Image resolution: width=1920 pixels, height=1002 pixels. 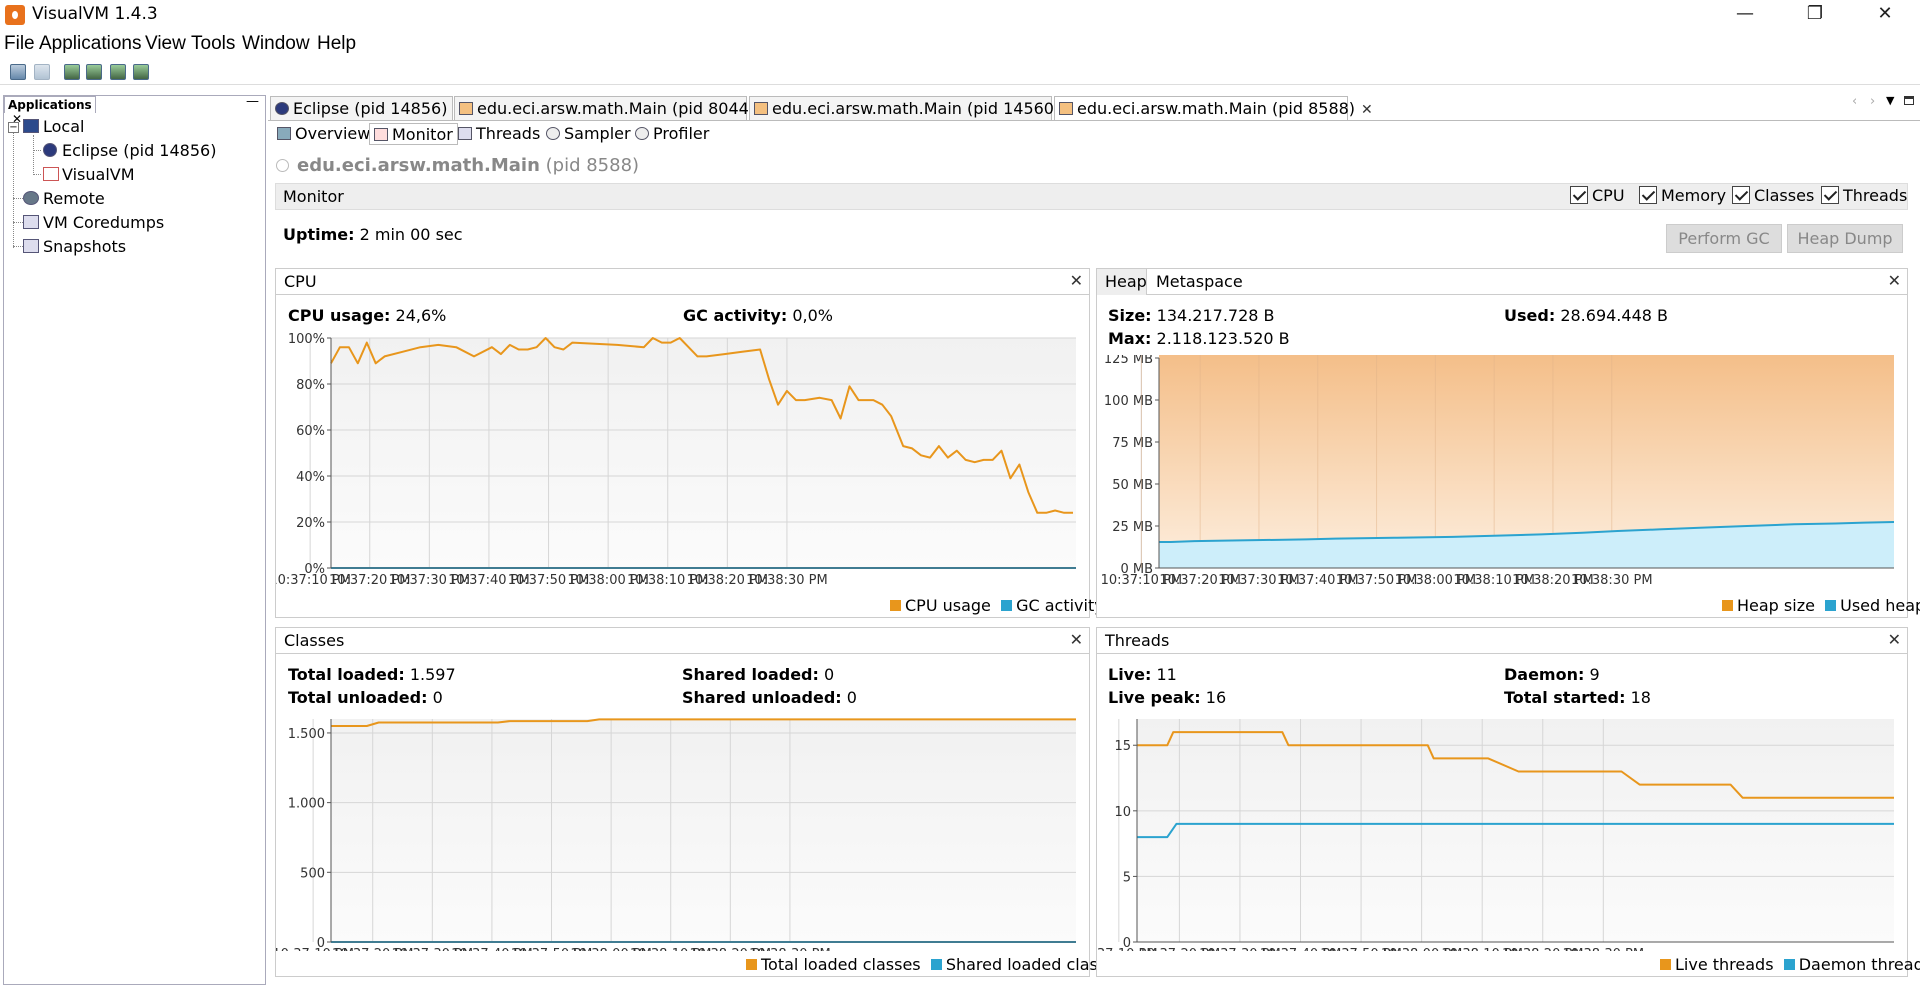 I want to click on classes-panel-title: Classes, so click(x=314, y=640).